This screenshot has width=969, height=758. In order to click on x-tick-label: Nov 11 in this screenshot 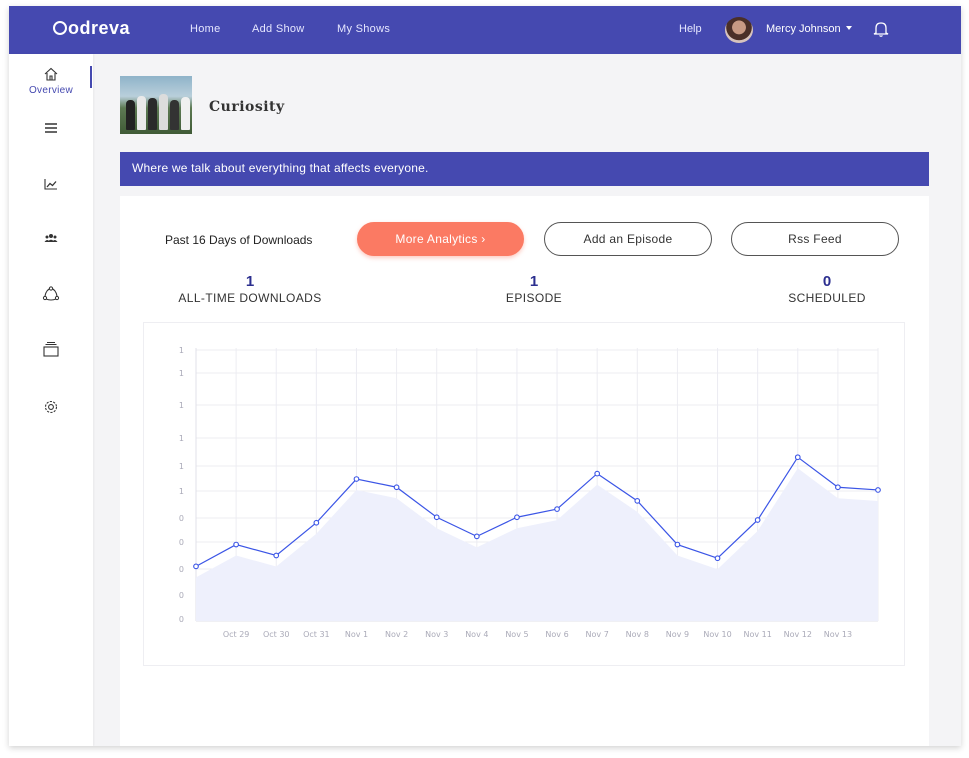, I will do `click(757, 634)`.